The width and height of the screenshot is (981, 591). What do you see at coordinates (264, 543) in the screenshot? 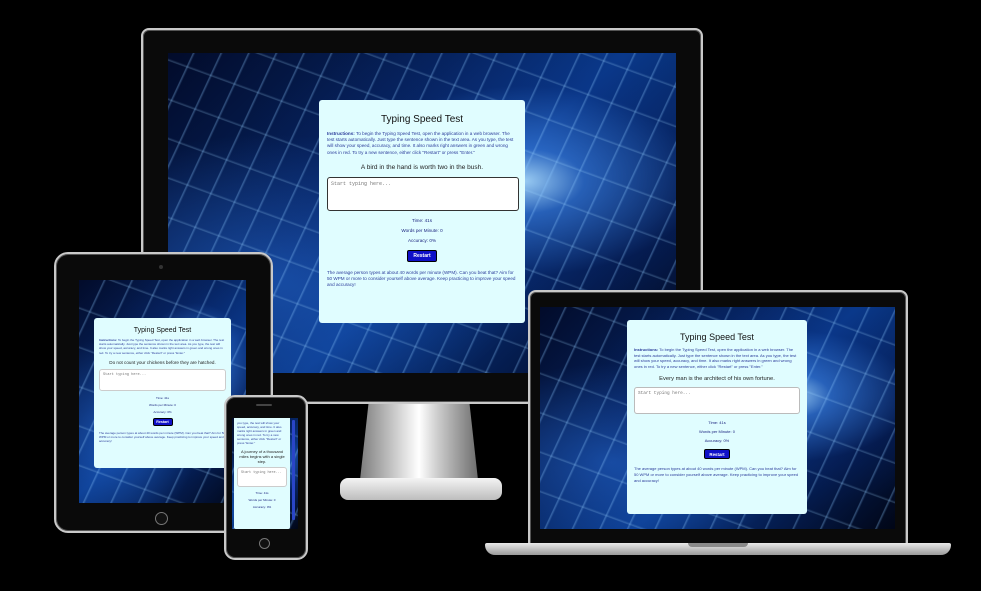
I see `phone-home-button` at bounding box center [264, 543].